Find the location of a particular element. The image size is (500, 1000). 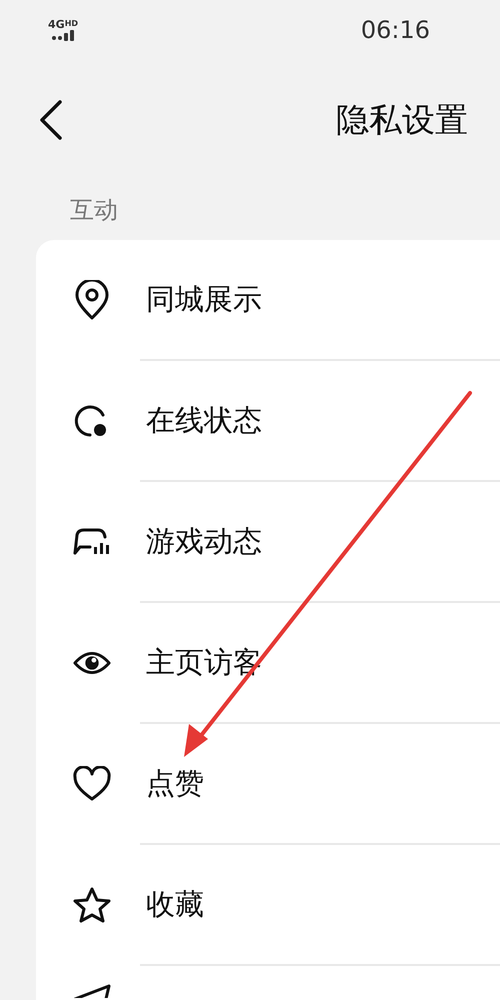

heart-icon is located at coordinates (92, 784).